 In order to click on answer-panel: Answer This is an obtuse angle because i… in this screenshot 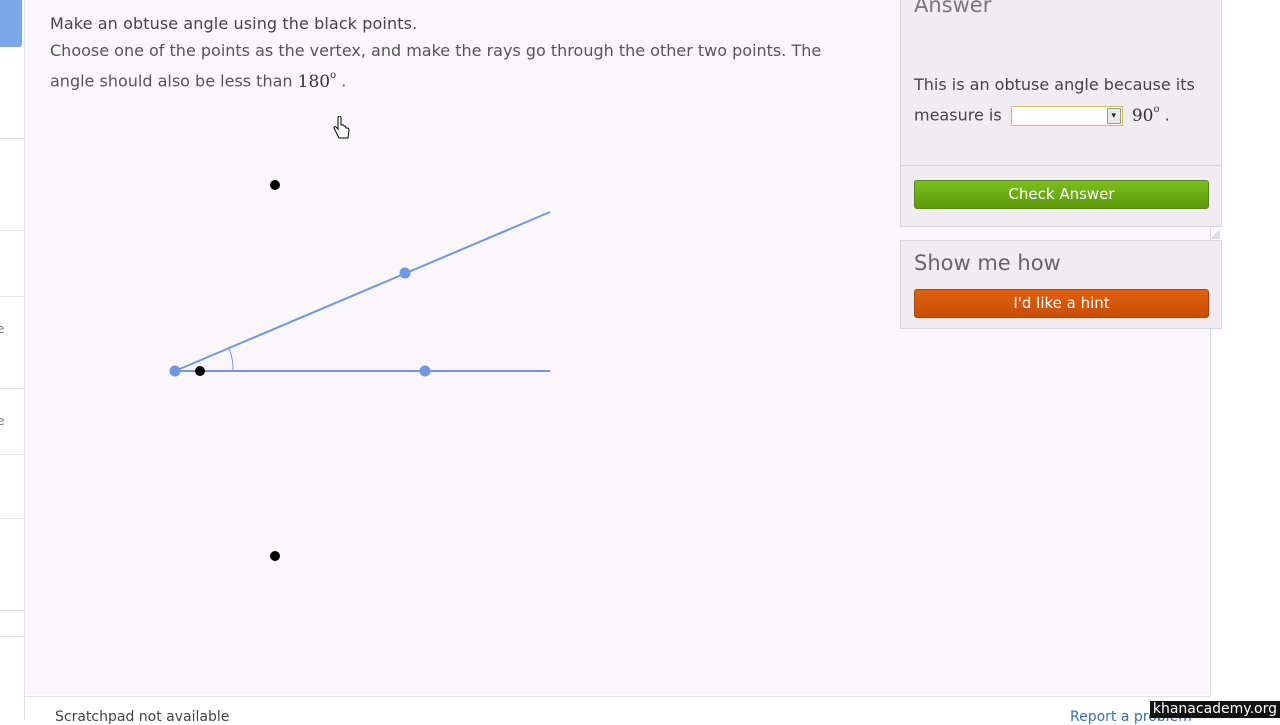, I will do `click(1061, 83)`.